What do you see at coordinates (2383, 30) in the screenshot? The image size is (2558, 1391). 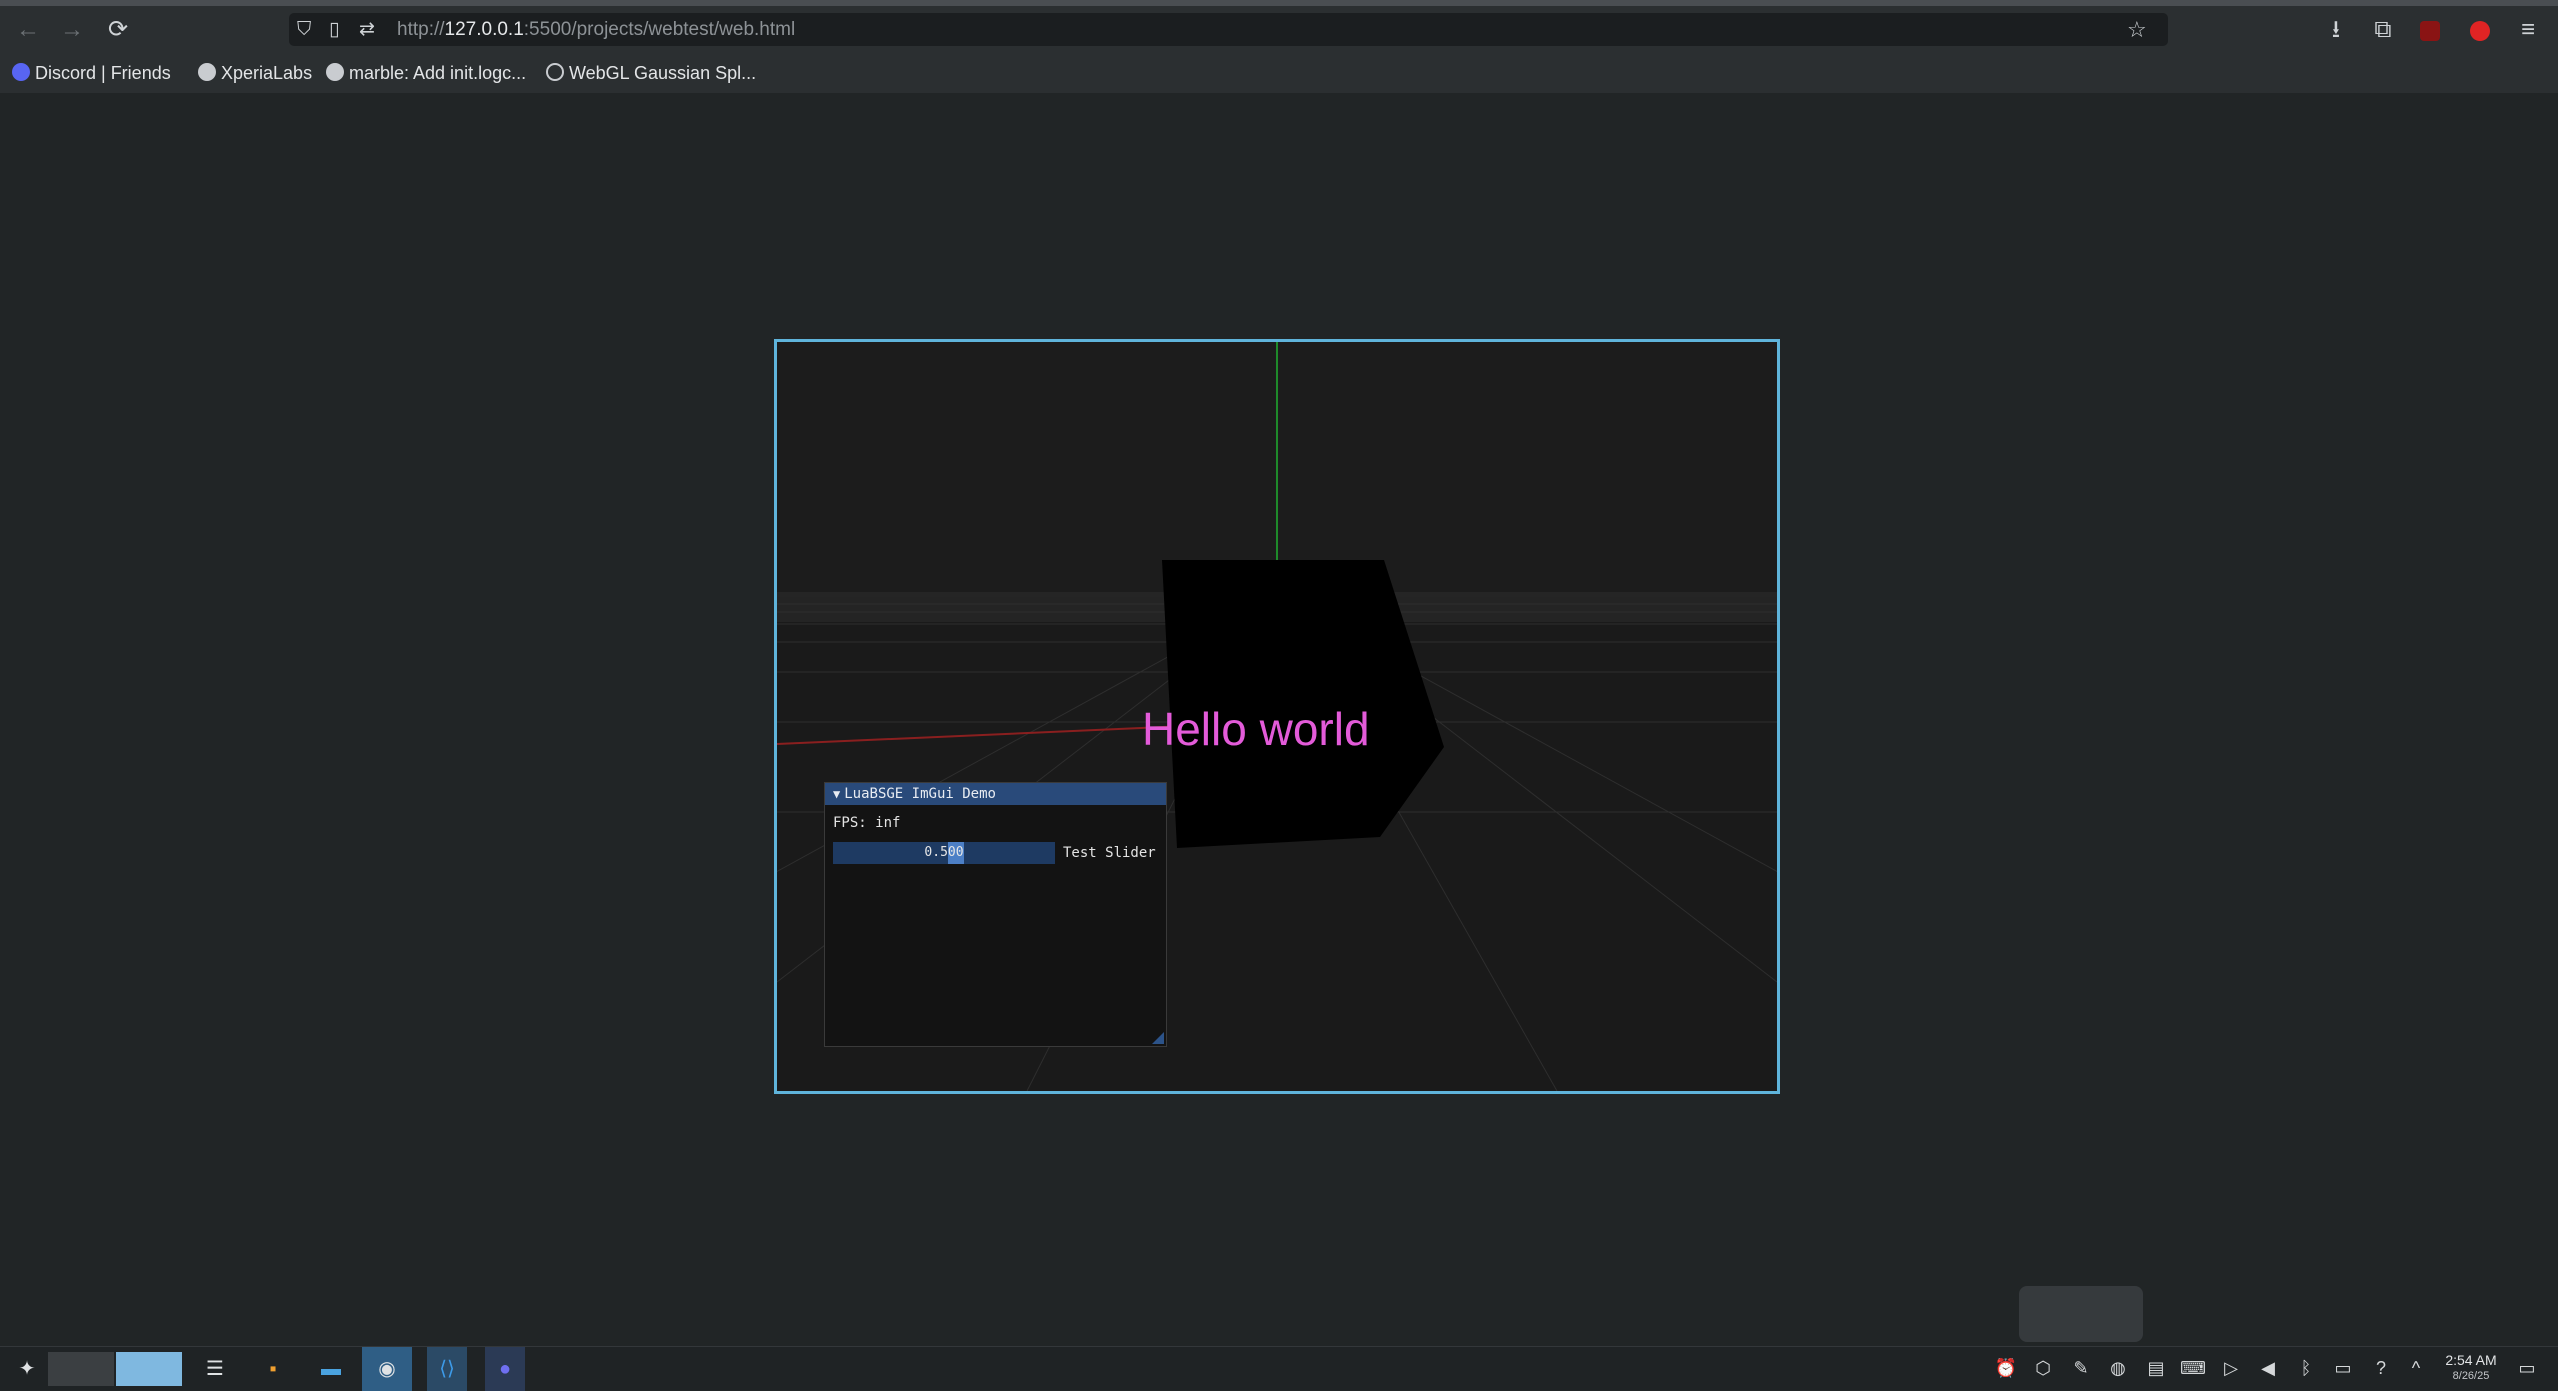 I see `extensions-icon: ⧉` at bounding box center [2383, 30].